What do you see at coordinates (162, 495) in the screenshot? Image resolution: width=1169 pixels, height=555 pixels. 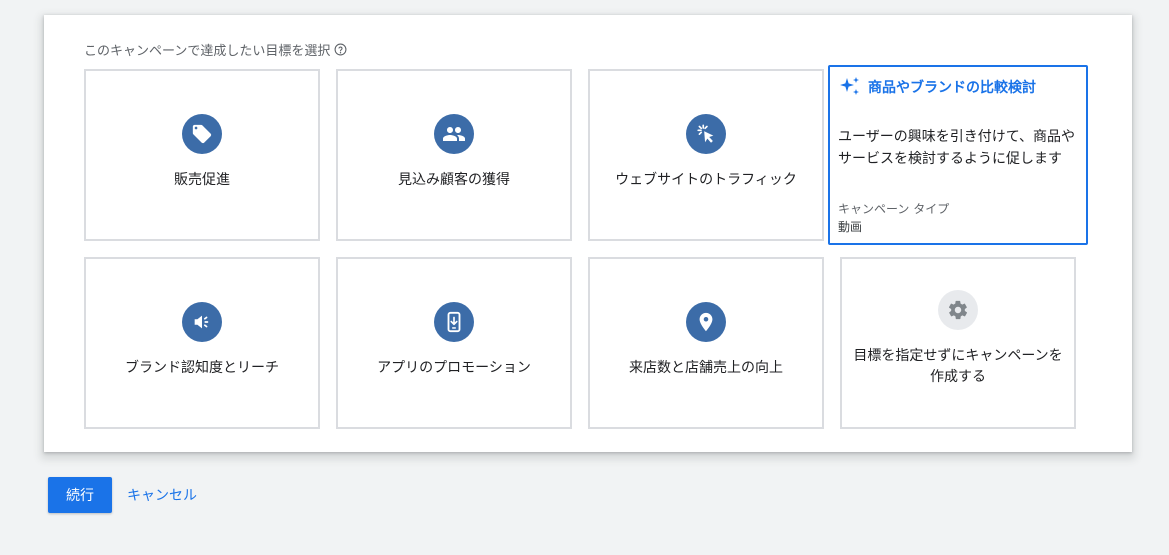 I see `cancel-button: キャンセル` at bounding box center [162, 495].